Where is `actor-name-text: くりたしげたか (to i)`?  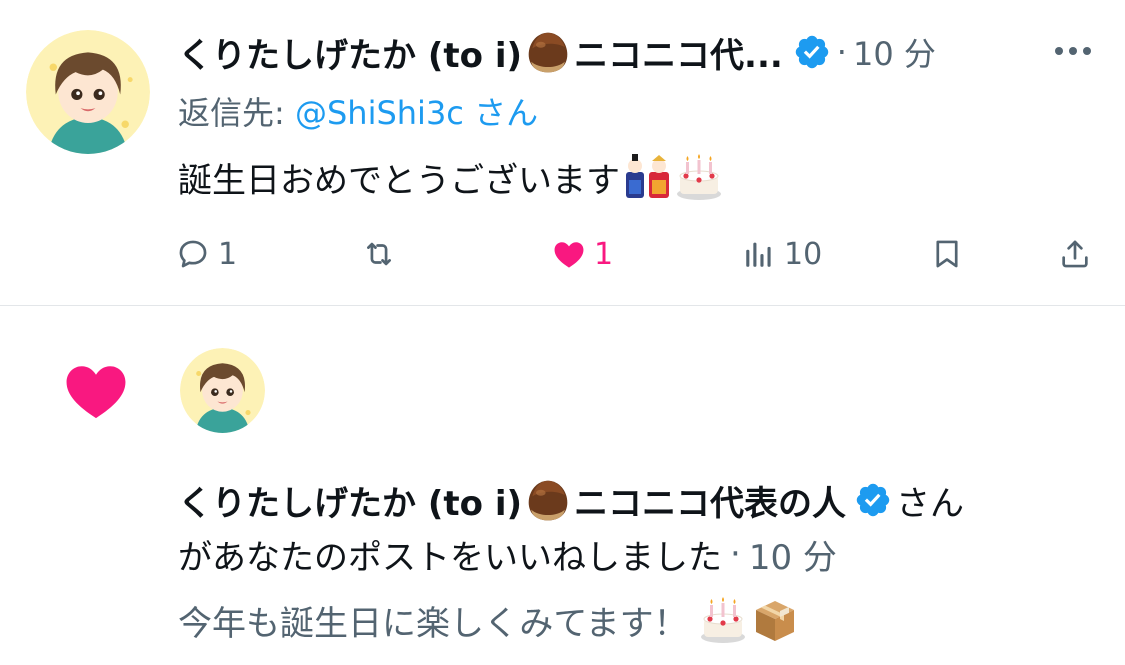
actor-name-text: くりたしげたか (to i) is located at coordinates (350, 503).